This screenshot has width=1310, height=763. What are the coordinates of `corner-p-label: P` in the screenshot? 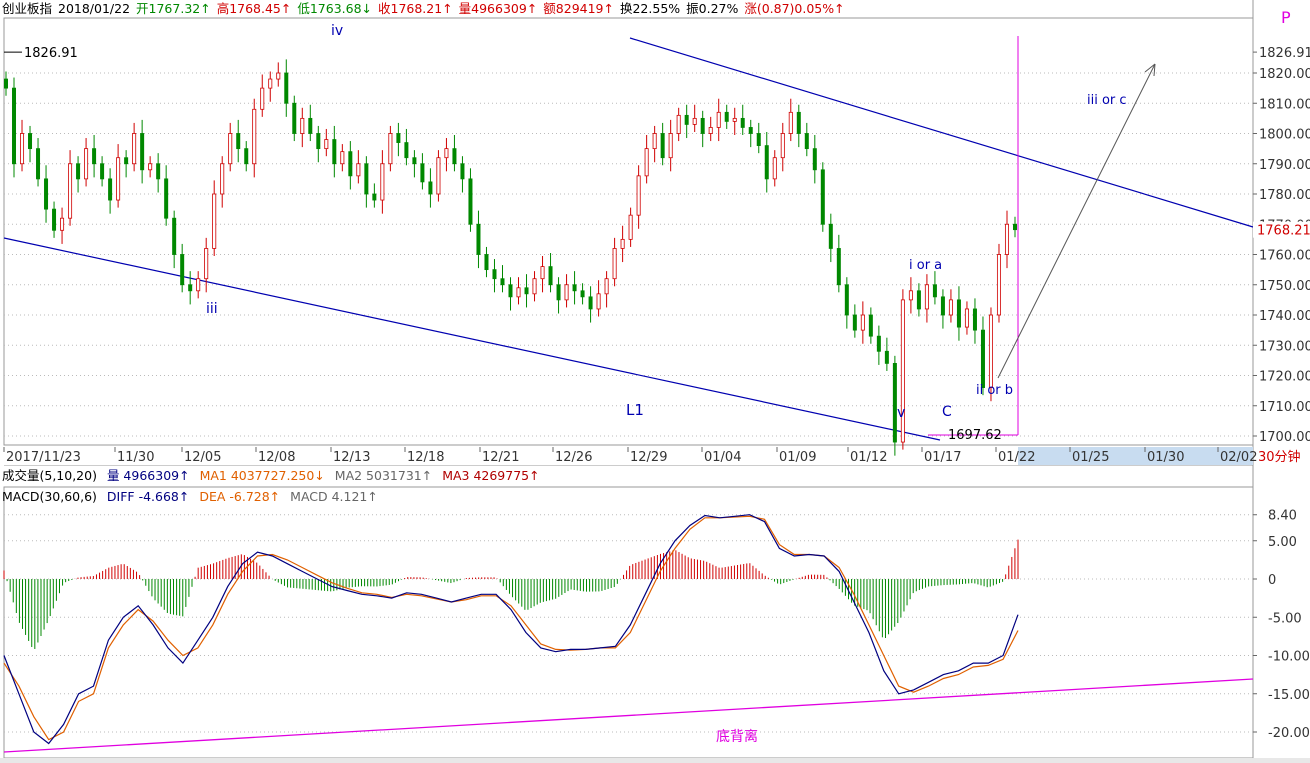 It's located at (1286, 17).